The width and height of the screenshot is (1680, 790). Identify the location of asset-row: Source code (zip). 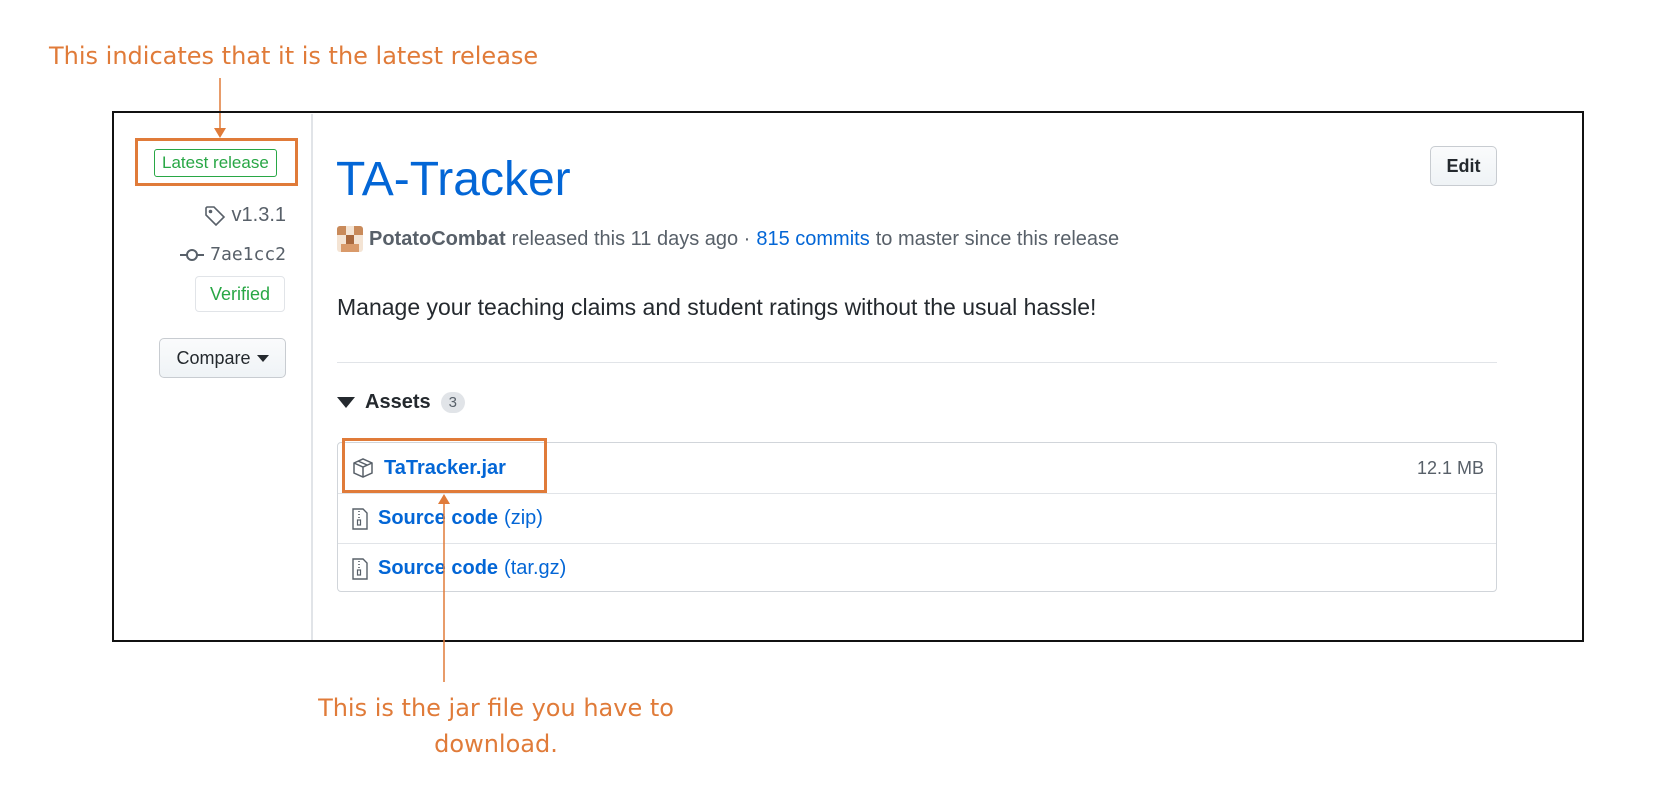
(917, 518).